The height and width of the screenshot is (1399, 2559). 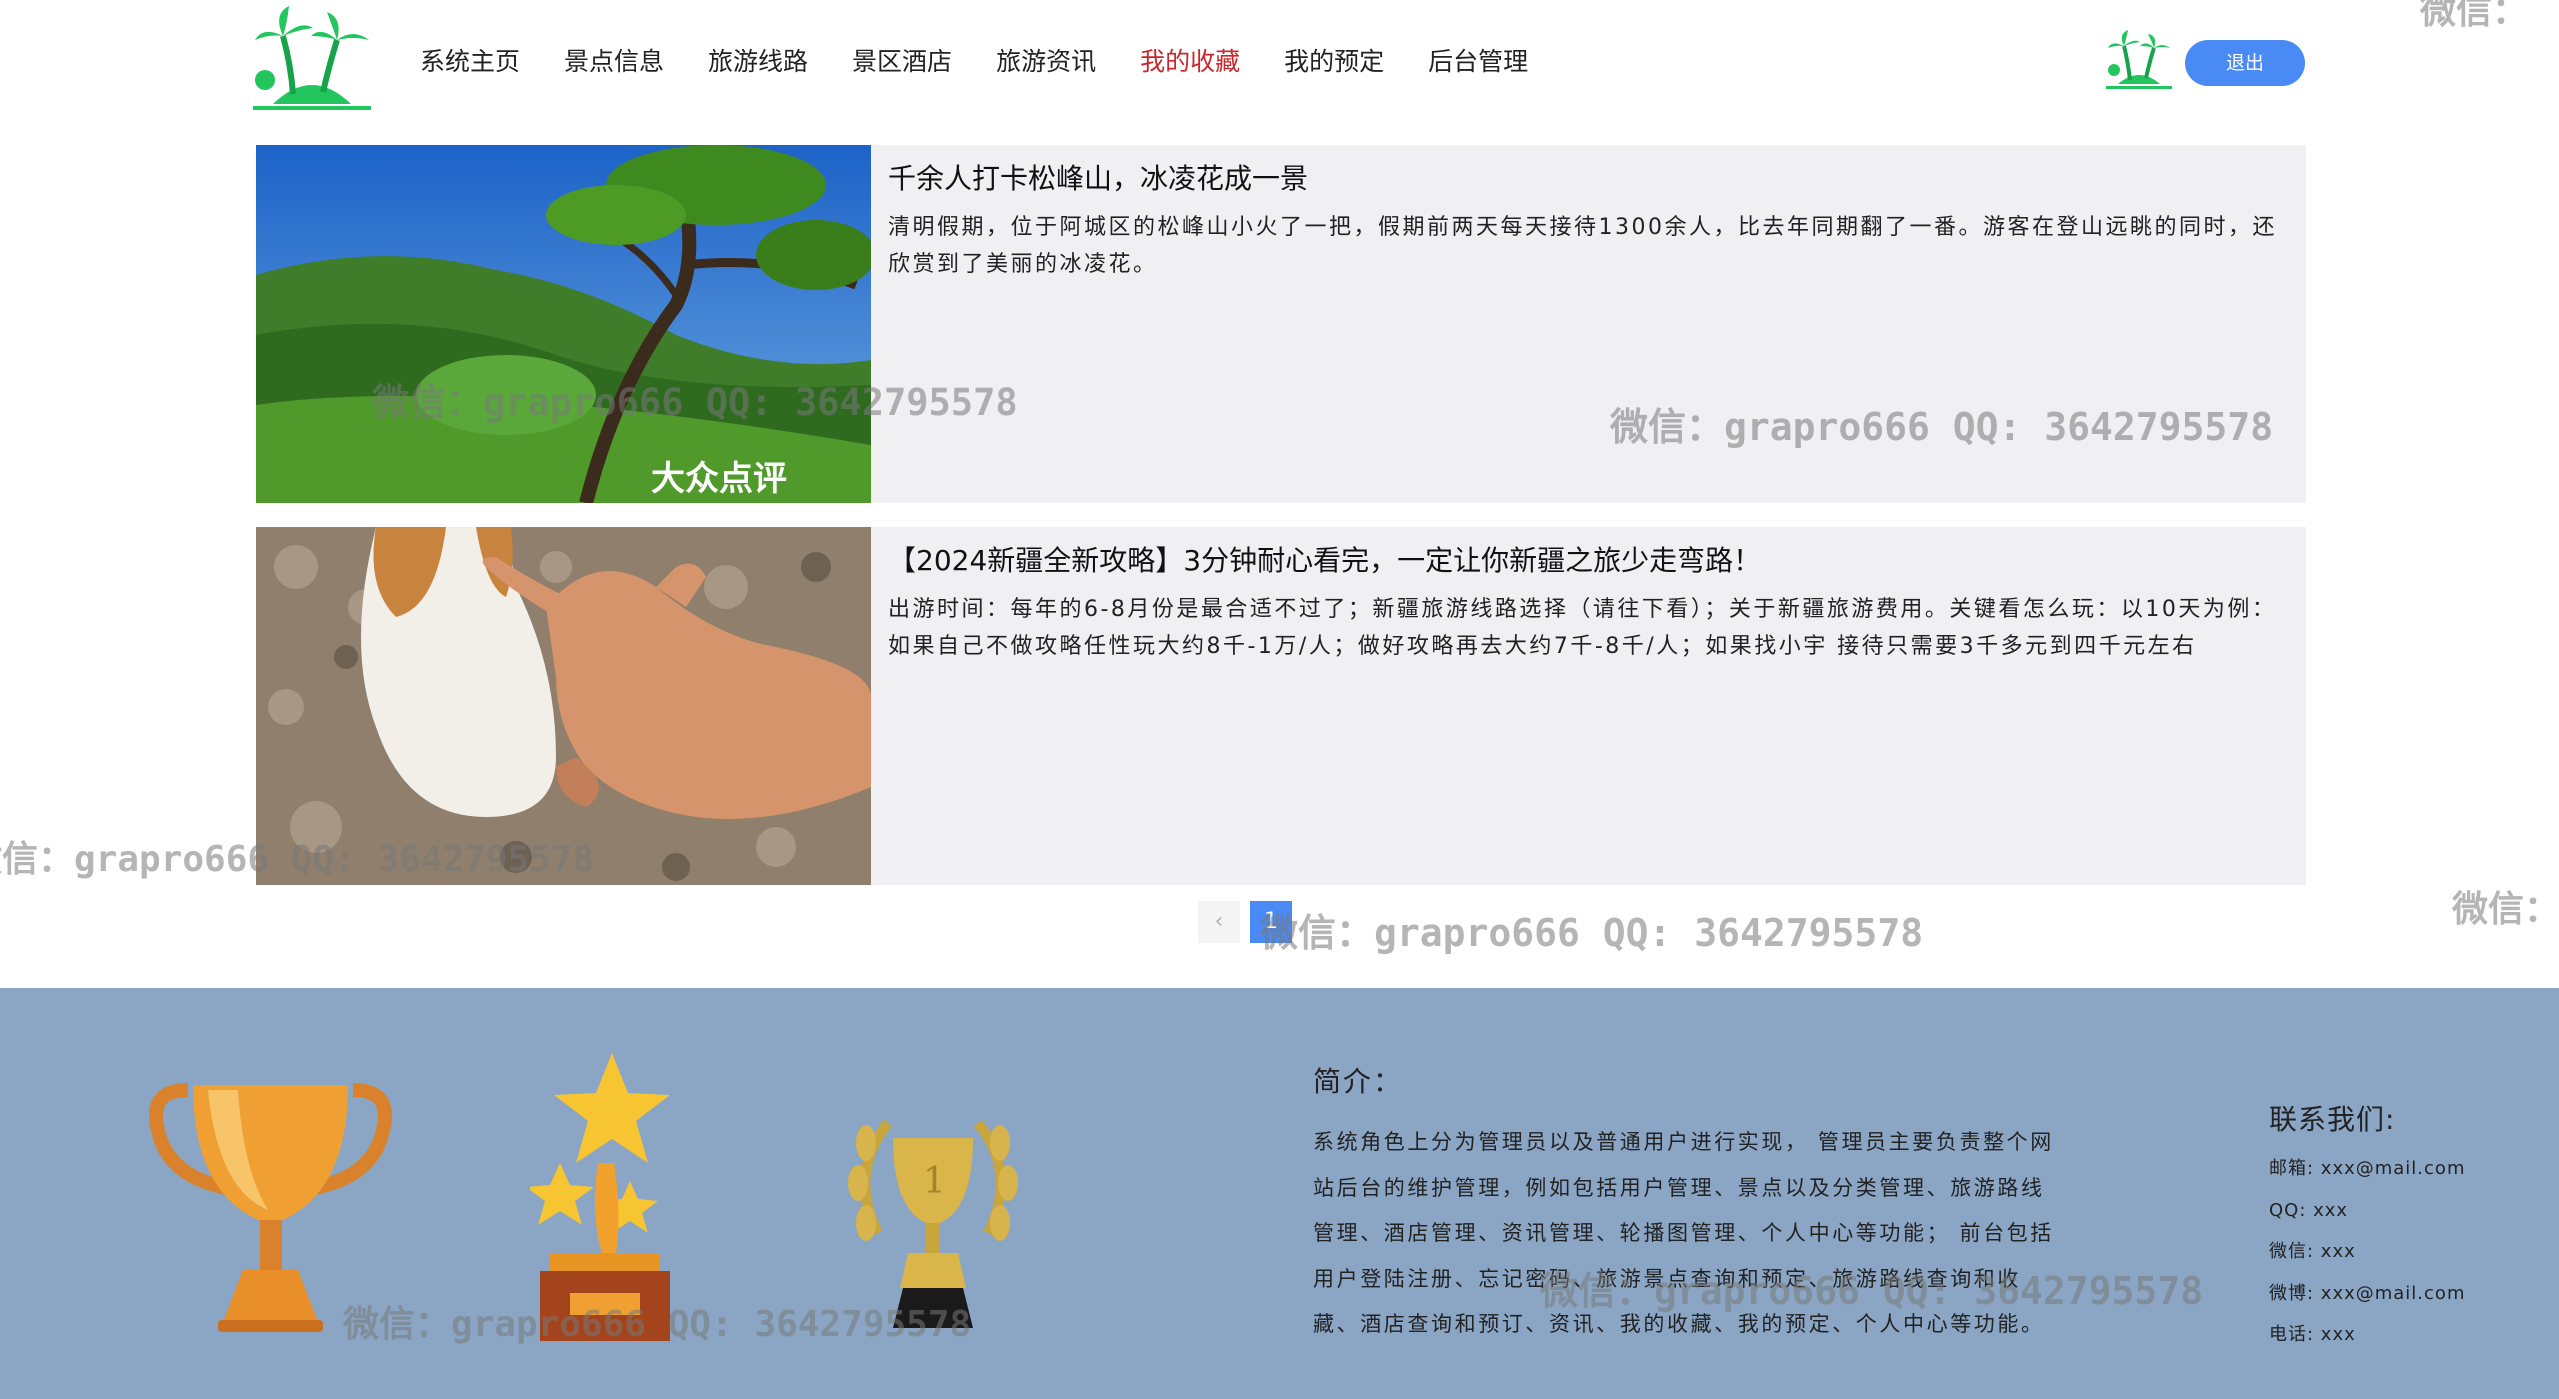 What do you see at coordinates (2367, 1293) in the screenshot?
I see `contact-weibo: 微博: xxx@mail.com` at bounding box center [2367, 1293].